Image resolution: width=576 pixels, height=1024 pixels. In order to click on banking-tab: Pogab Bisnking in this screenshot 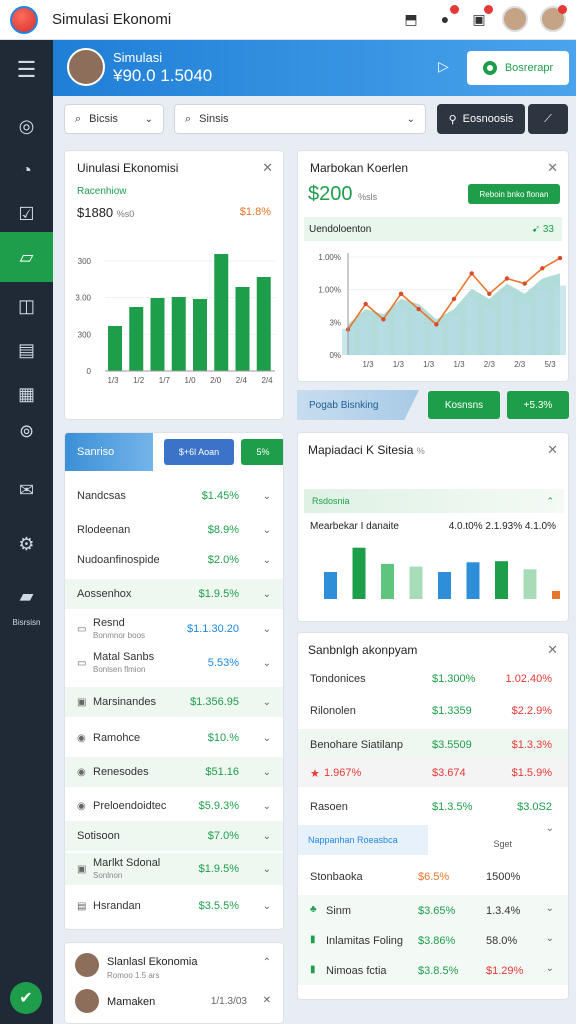, I will do `click(358, 405)`.